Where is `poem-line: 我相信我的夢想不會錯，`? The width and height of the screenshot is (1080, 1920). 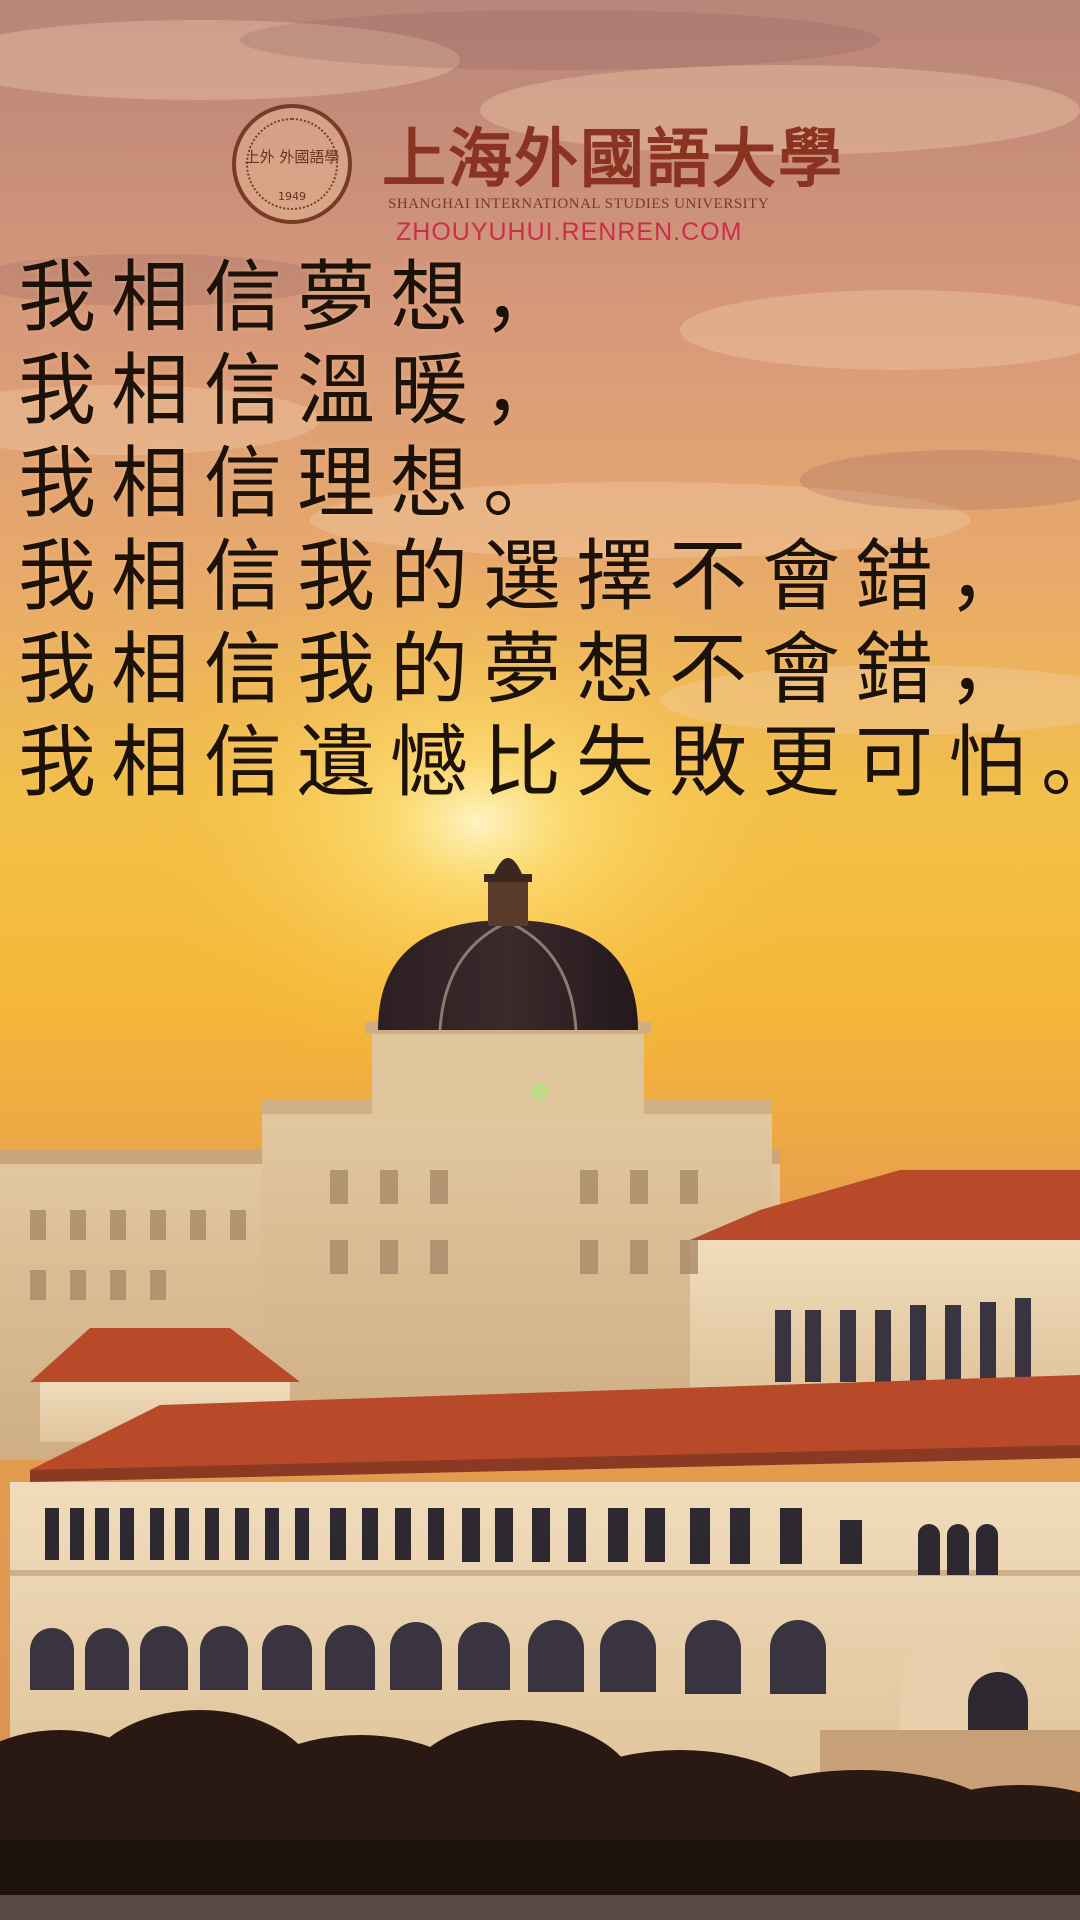
poem-line: 我相信我的夢想不會錯， is located at coordinates (530, 670).